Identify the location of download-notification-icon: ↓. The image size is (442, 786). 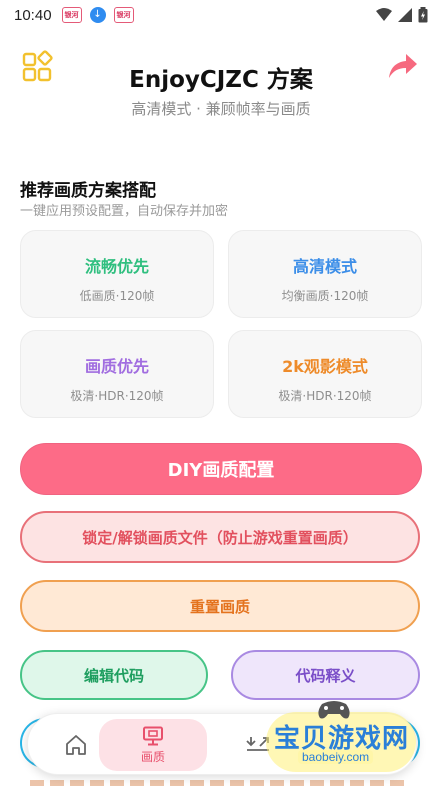
(98, 15).